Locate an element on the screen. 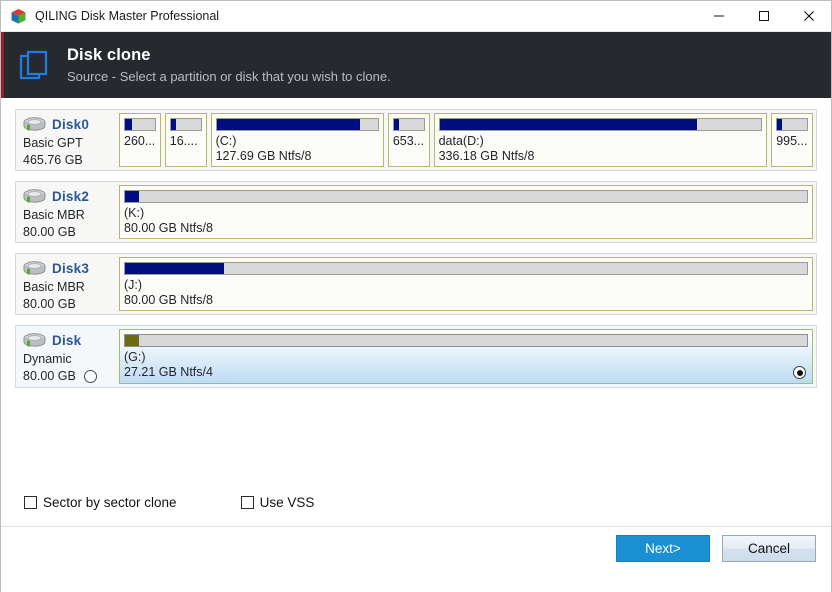 This screenshot has height=592, width=832. partition-box: (G:) 27.21 GB Ntfs/4 is located at coordinates (466, 356).